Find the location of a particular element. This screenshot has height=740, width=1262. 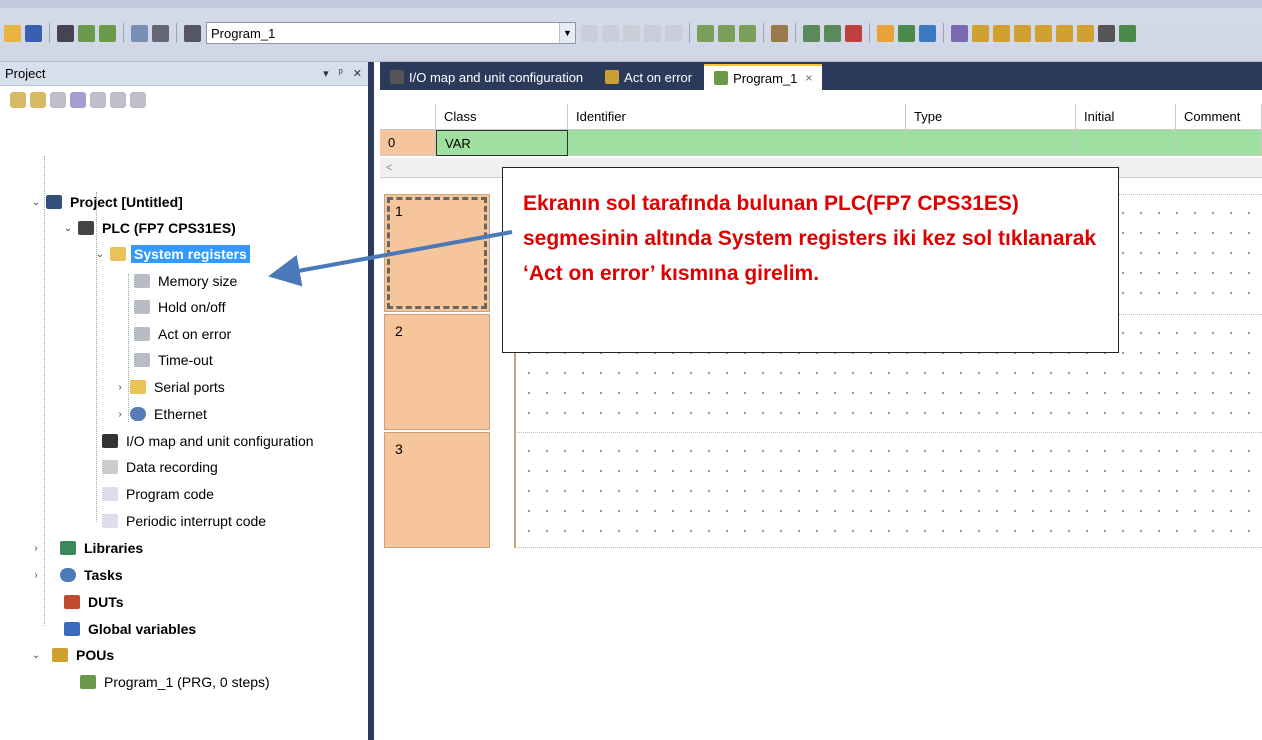

ld-line-icon is located at coordinates (1001, 33).